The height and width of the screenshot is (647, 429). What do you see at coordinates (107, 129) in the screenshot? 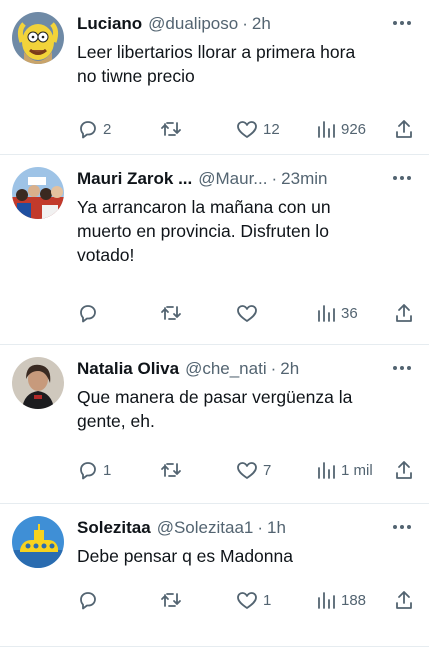
I see `reply-count: 2` at bounding box center [107, 129].